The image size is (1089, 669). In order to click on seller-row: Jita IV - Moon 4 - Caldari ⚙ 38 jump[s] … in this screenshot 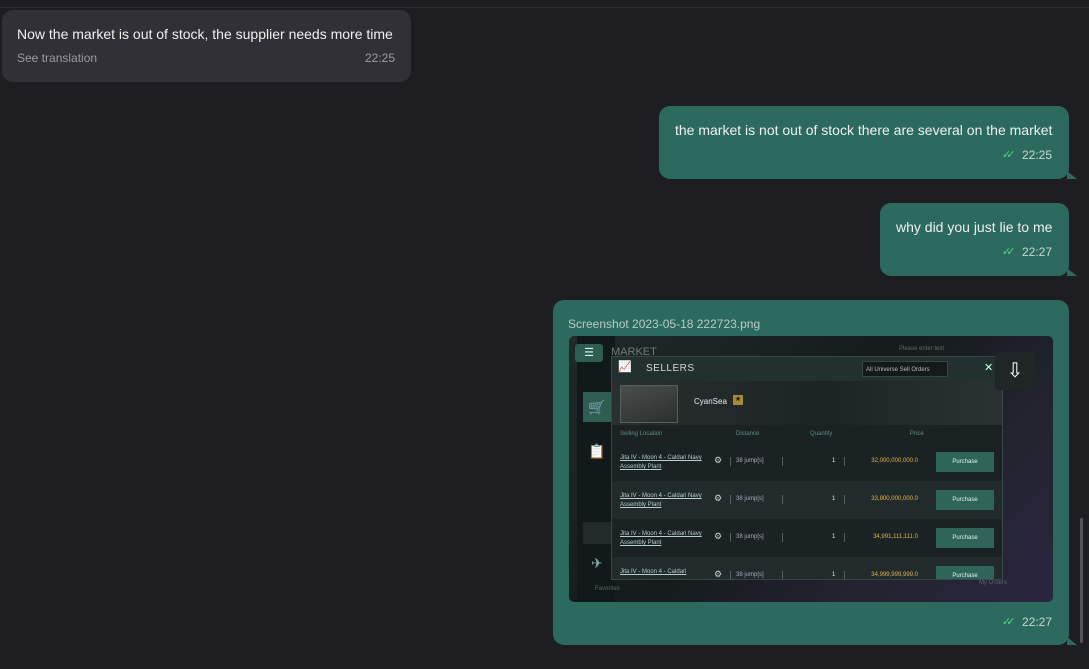, I will do `click(807, 568)`.